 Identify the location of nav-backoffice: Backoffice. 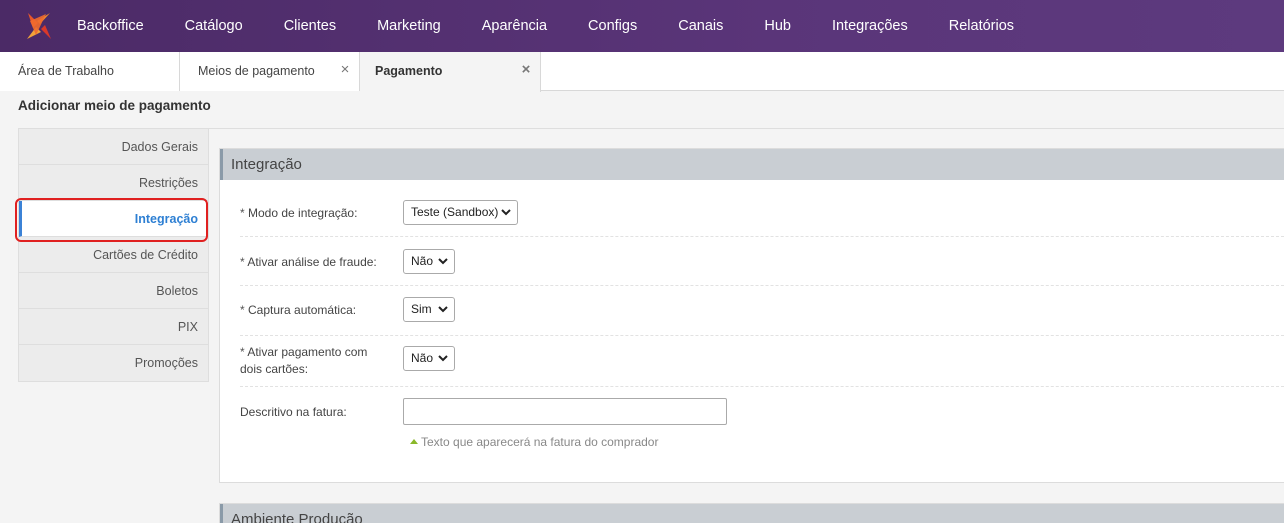
(120, 26).